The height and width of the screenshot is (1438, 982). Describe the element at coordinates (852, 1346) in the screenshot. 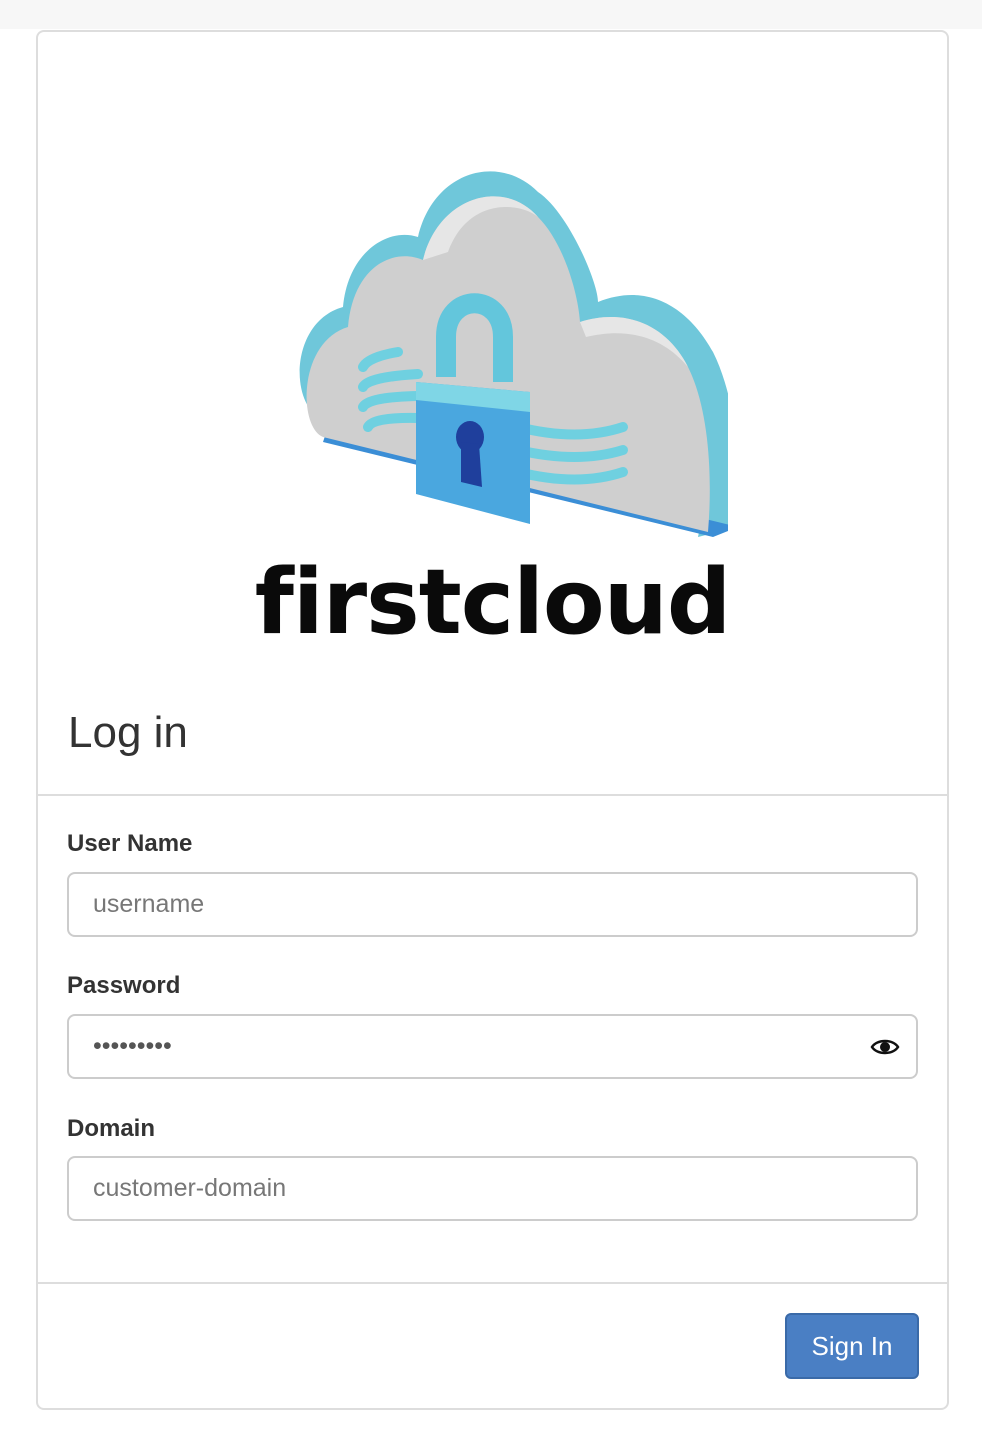

I see `sign-in-button: Sign In` at that location.